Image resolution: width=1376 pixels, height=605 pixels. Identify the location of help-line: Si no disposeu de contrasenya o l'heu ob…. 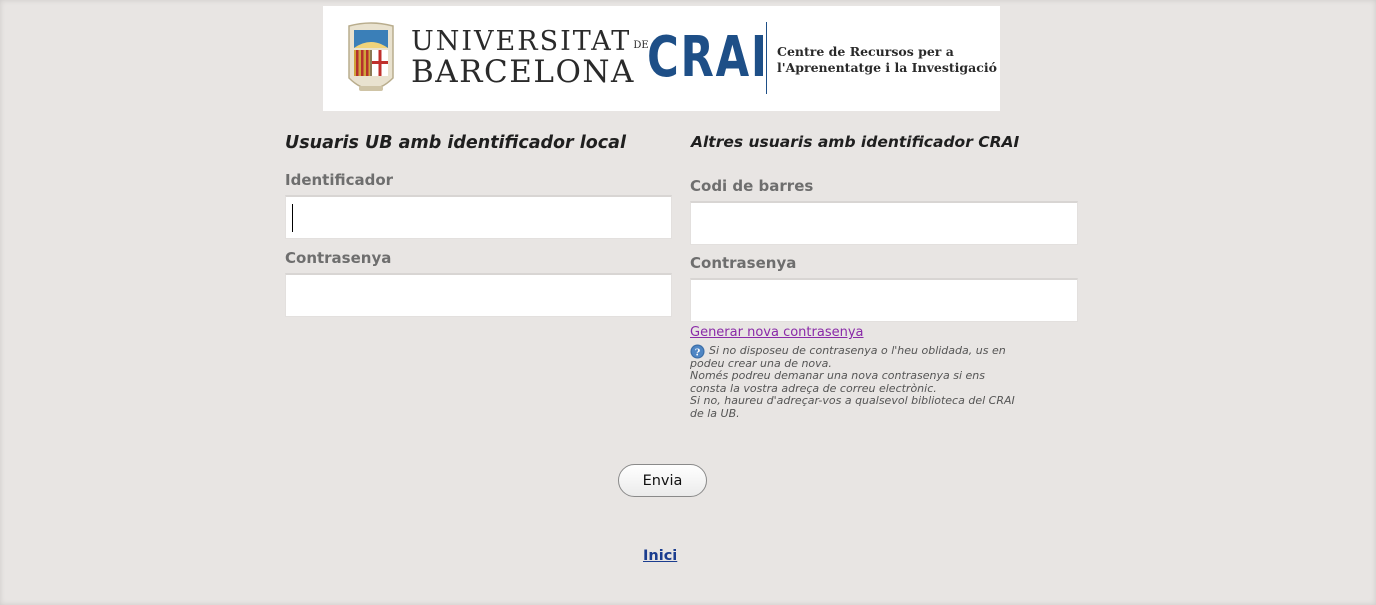
(857, 350).